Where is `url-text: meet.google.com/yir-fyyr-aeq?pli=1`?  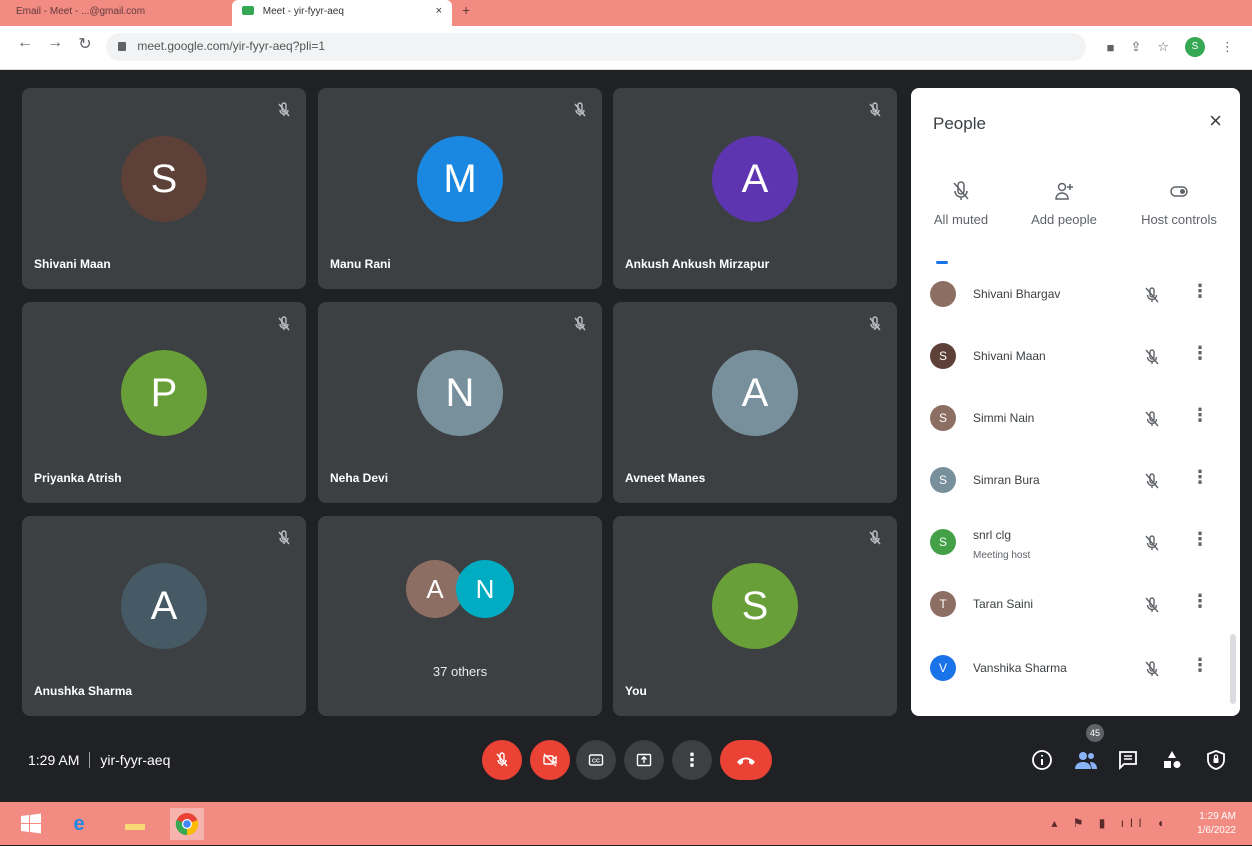
url-text: meet.google.com/yir-fyyr-aeq?pli=1 is located at coordinates (231, 46).